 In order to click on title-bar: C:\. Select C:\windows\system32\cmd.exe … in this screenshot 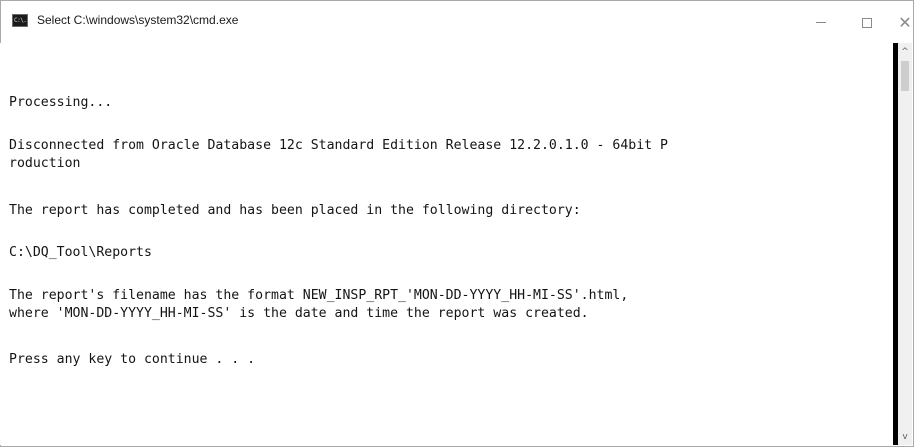, I will do `click(457, 22)`.